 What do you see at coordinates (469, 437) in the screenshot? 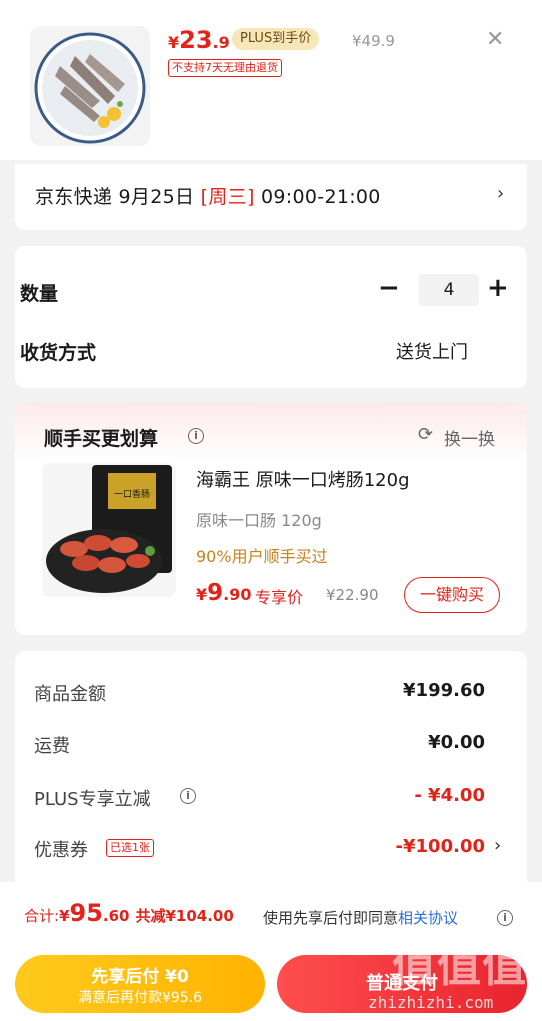
I see `refresh-button: 换一换` at bounding box center [469, 437].